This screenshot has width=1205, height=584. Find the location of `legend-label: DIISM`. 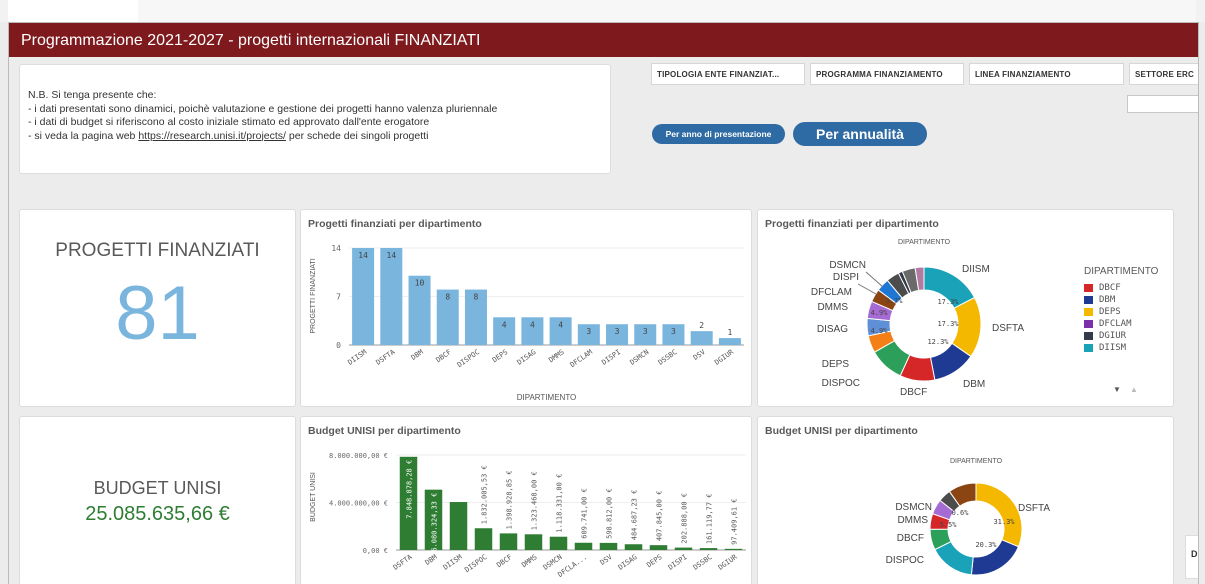

legend-label: DIISM is located at coordinates (1113, 348).